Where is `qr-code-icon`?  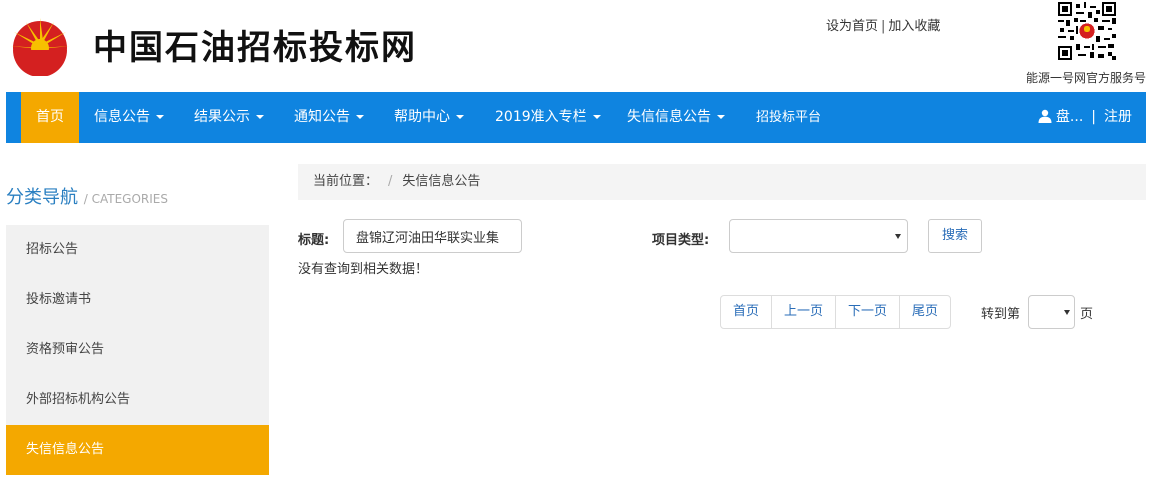
qr-code-icon is located at coordinates (1087, 31).